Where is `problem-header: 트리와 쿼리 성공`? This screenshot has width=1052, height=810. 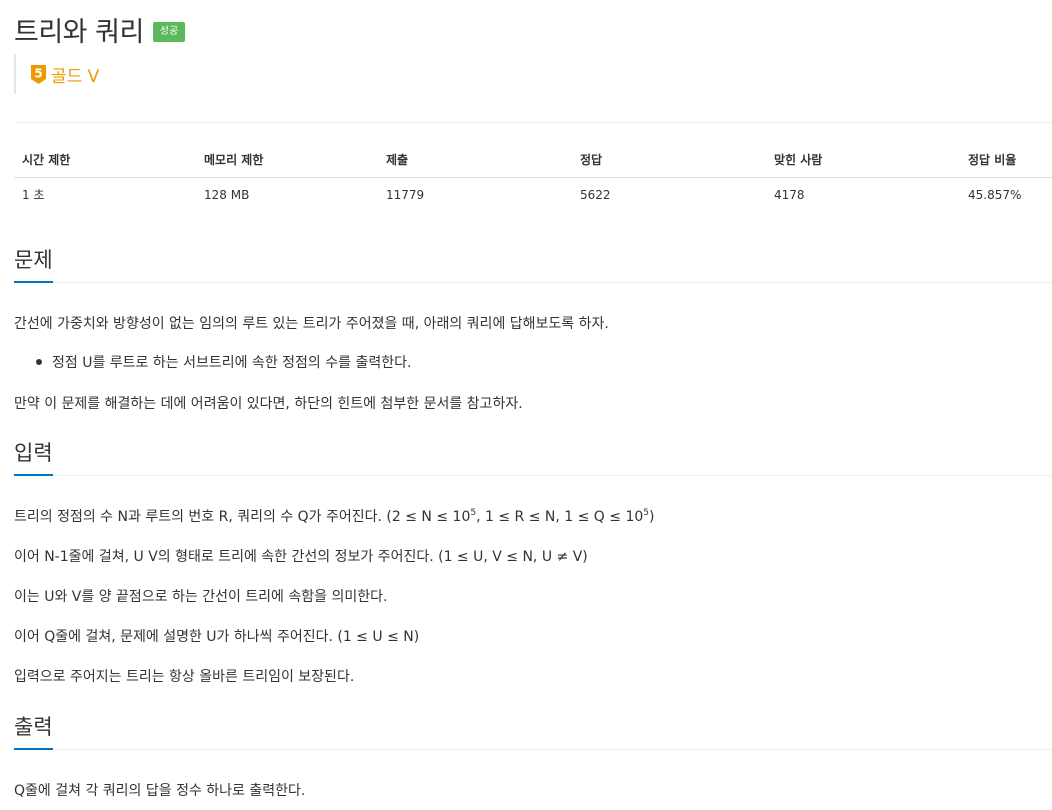 problem-header: 트리와 쿼리 성공 is located at coordinates (100, 29).